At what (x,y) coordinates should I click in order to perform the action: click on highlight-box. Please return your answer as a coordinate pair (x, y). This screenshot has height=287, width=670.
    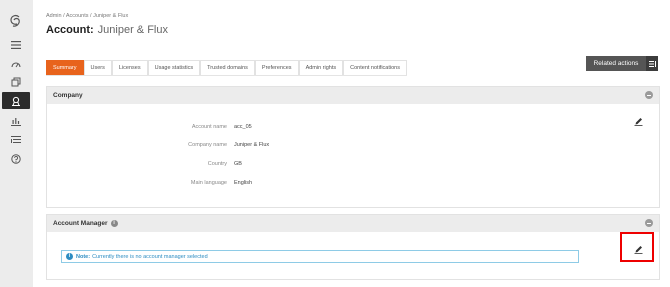
    Looking at the image, I should click on (637, 247).